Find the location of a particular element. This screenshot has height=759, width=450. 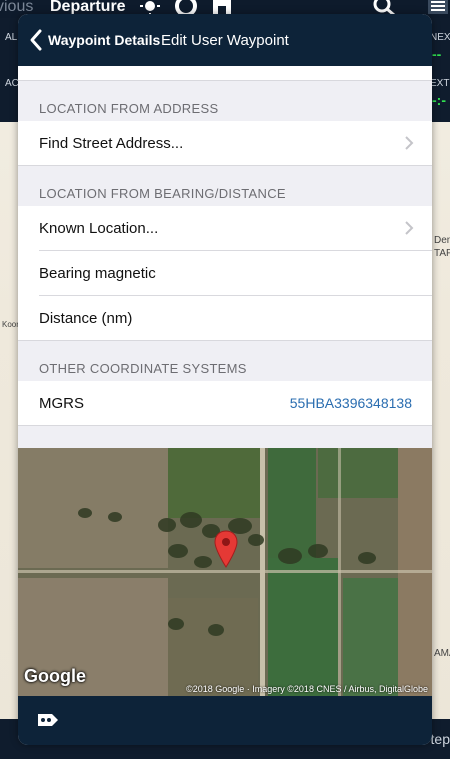

map-label: AMA is located at coordinates (442, 653).